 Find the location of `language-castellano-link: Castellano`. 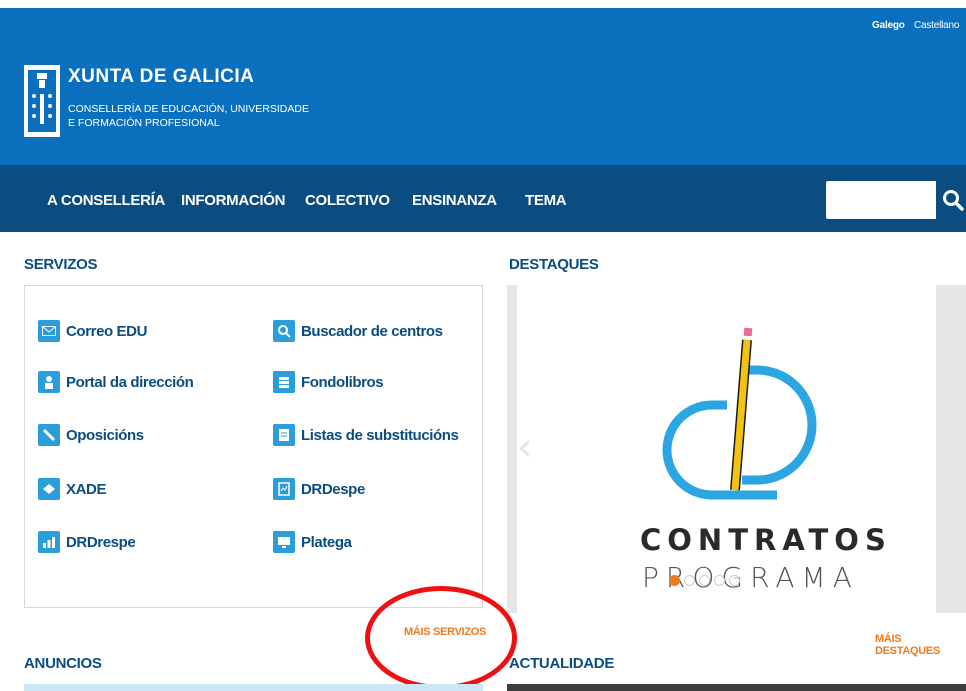

language-castellano-link: Castellano is located at coordinates (936, 25).